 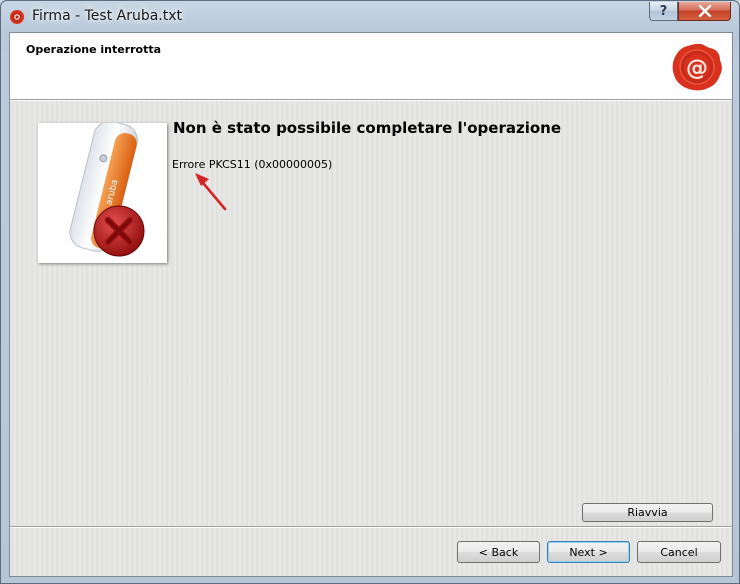 I want to click on usb-token-error-illustration: aruba, so click(x=102, y=191).